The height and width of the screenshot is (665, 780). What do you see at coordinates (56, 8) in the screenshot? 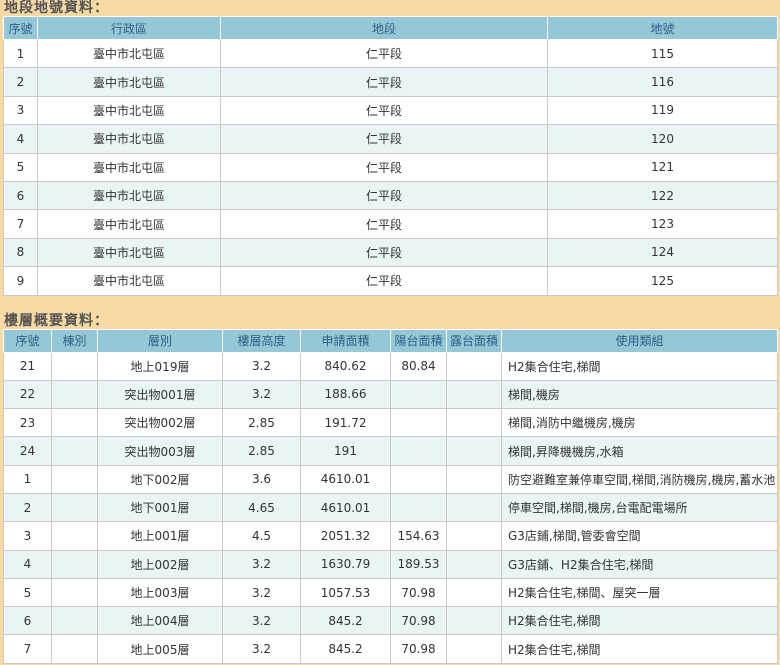
I see `land-section-title: 地段地號資料：` at bounding box center [56, 8].